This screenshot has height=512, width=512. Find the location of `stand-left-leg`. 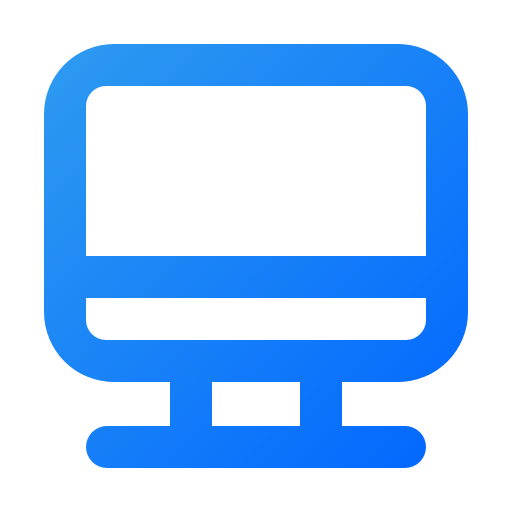

stand-left-leg is located at coordinates (191, 405).